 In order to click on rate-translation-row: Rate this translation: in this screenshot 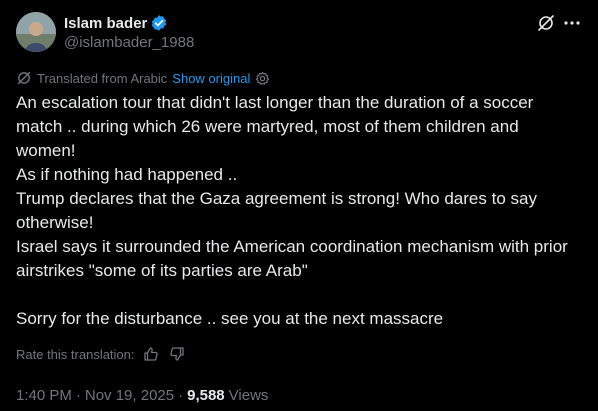, I will do `click(100, 354)`.